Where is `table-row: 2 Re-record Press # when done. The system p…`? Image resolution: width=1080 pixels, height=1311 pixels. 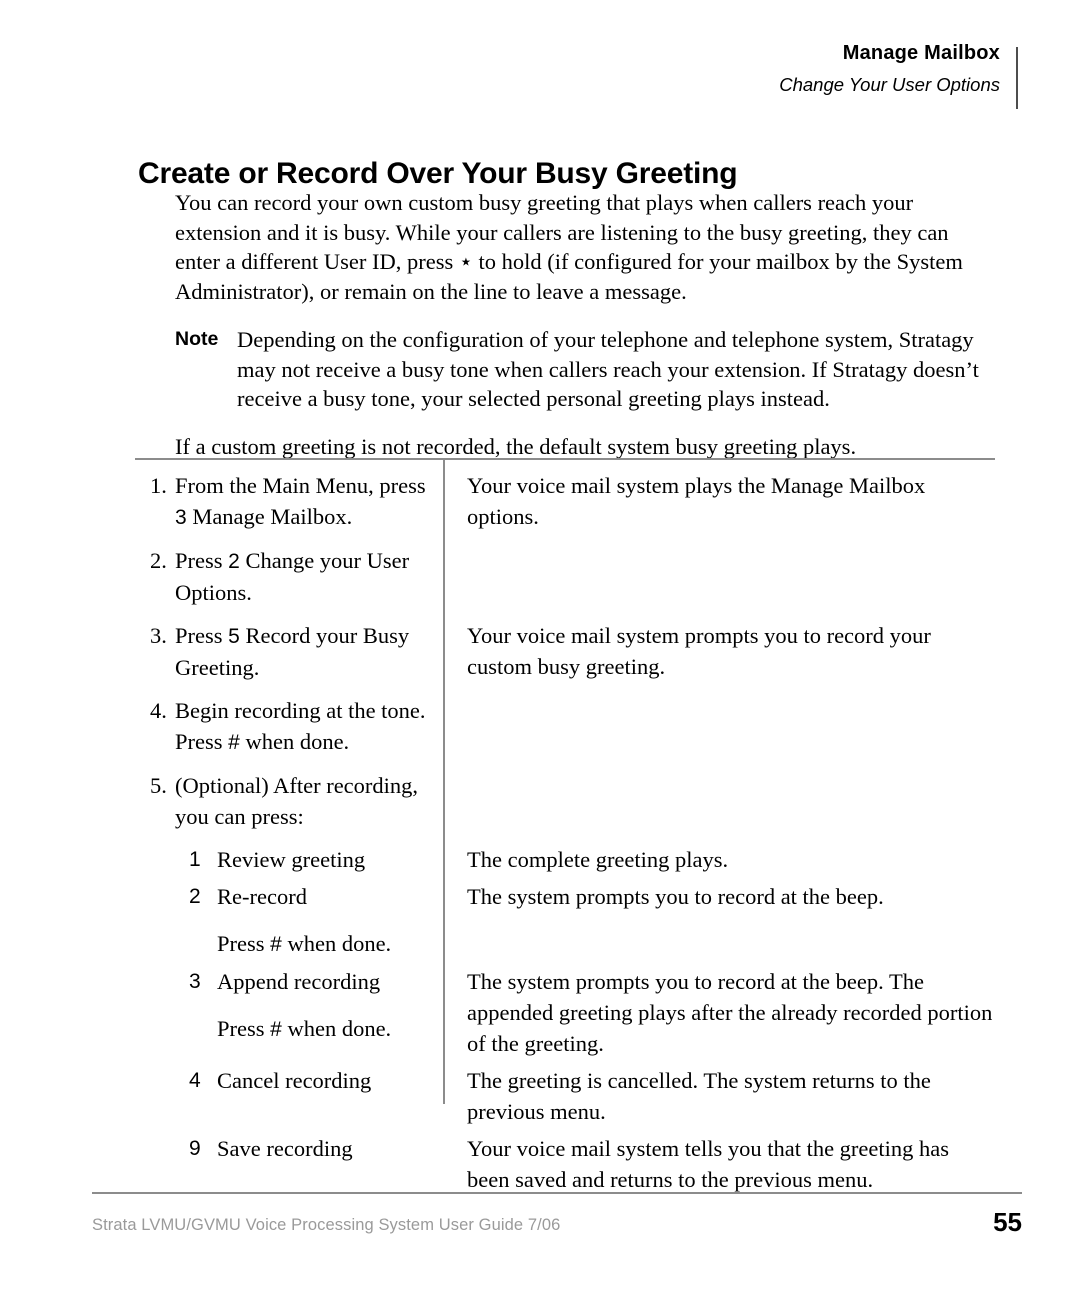
table-row: 2 Re-record Press # when done. The system p… is located at coordinates (565, 920).